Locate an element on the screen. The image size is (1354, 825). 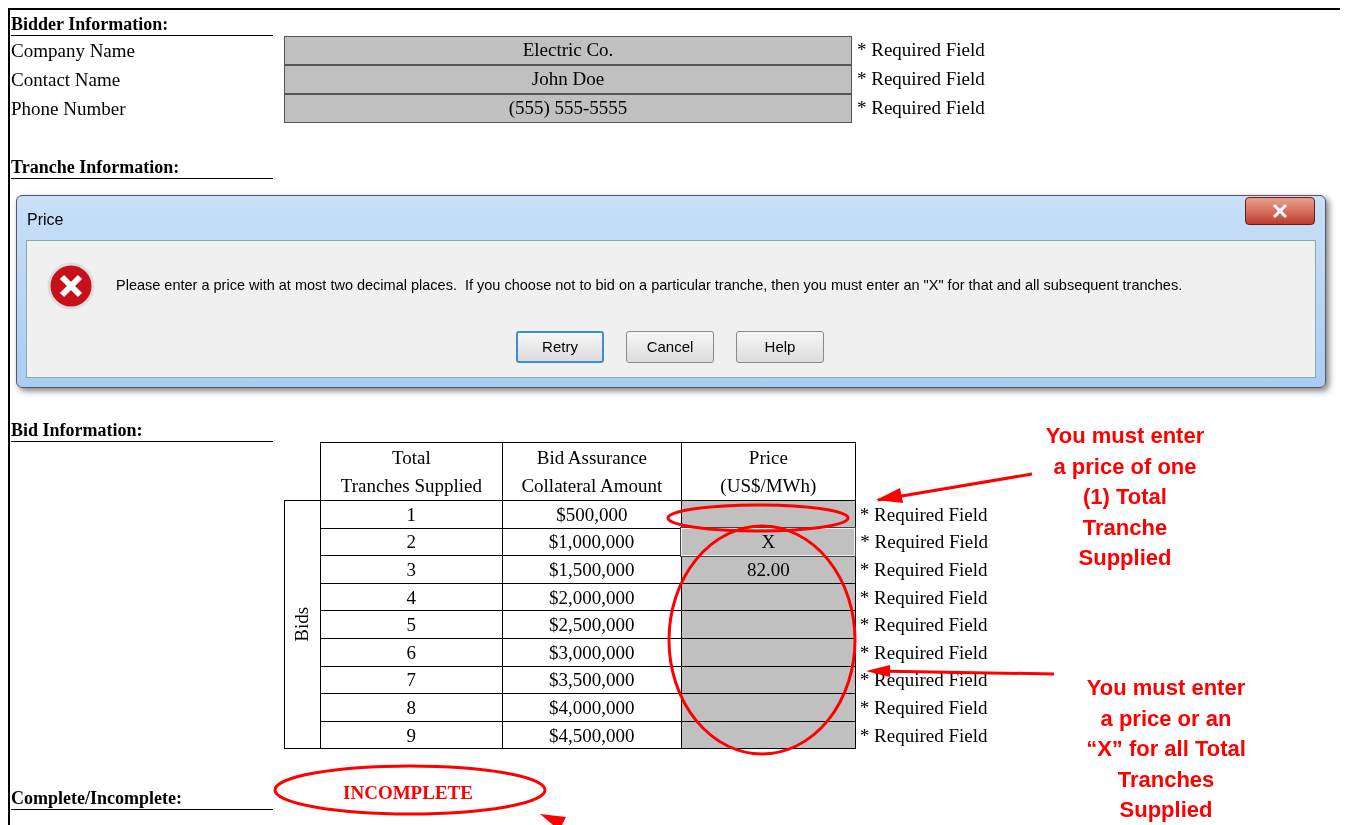
section-heading: Bidder Information: is located at coordinates (90, 24).